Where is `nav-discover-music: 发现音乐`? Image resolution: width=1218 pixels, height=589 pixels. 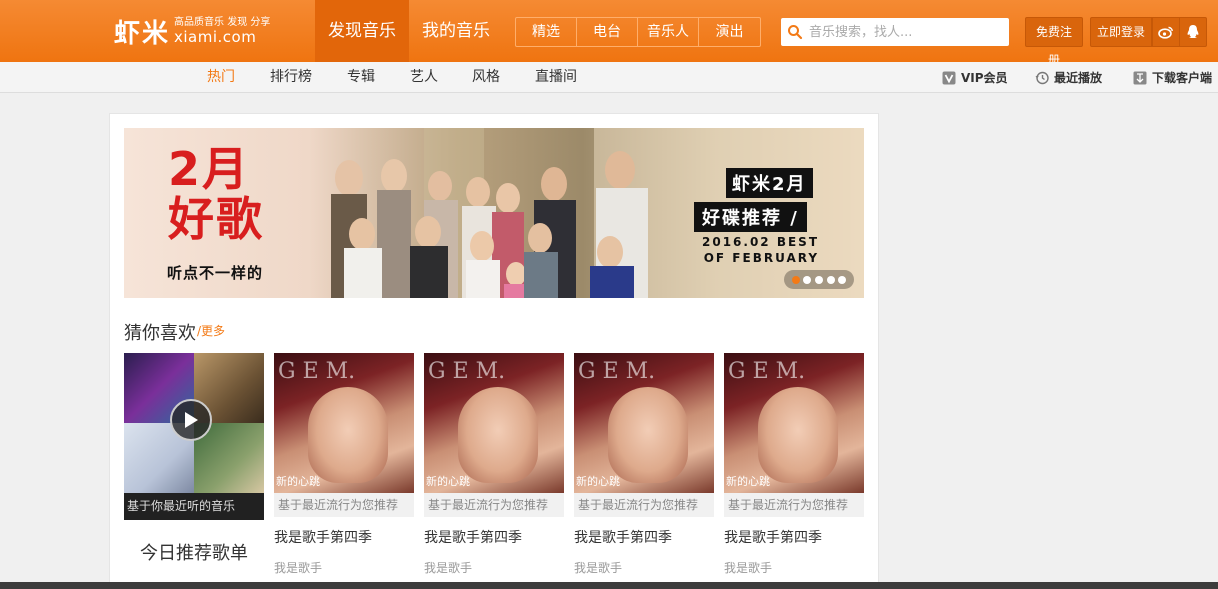
nav-discover-music: 发现音乐 is located at coordinates (362, 31).